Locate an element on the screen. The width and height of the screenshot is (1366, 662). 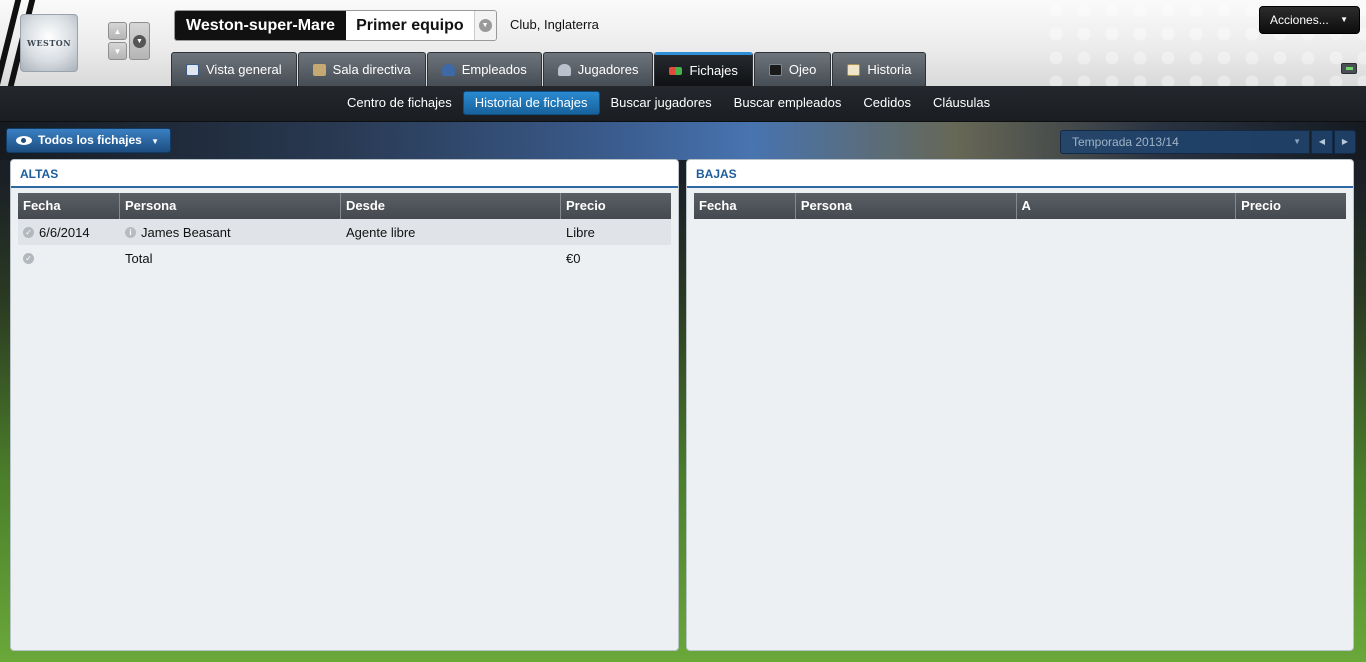
season-next-button: ▶ is located at coordinates (1345, 142).